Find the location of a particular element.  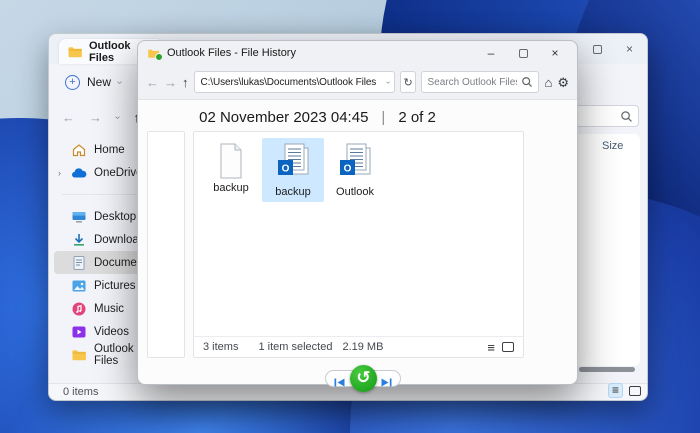

sidebar-item-videos: Videos is located at coordinates (101, 331).